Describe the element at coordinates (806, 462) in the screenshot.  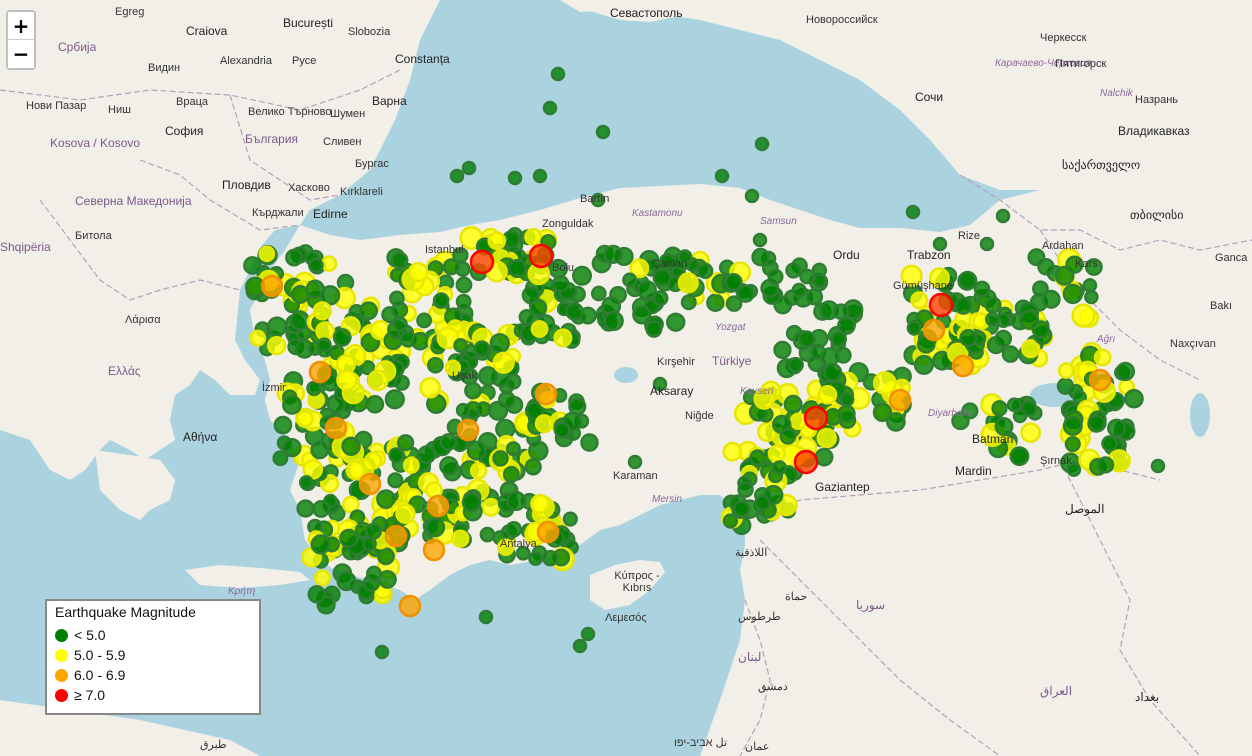
I see `quake-marker-red` at that location.